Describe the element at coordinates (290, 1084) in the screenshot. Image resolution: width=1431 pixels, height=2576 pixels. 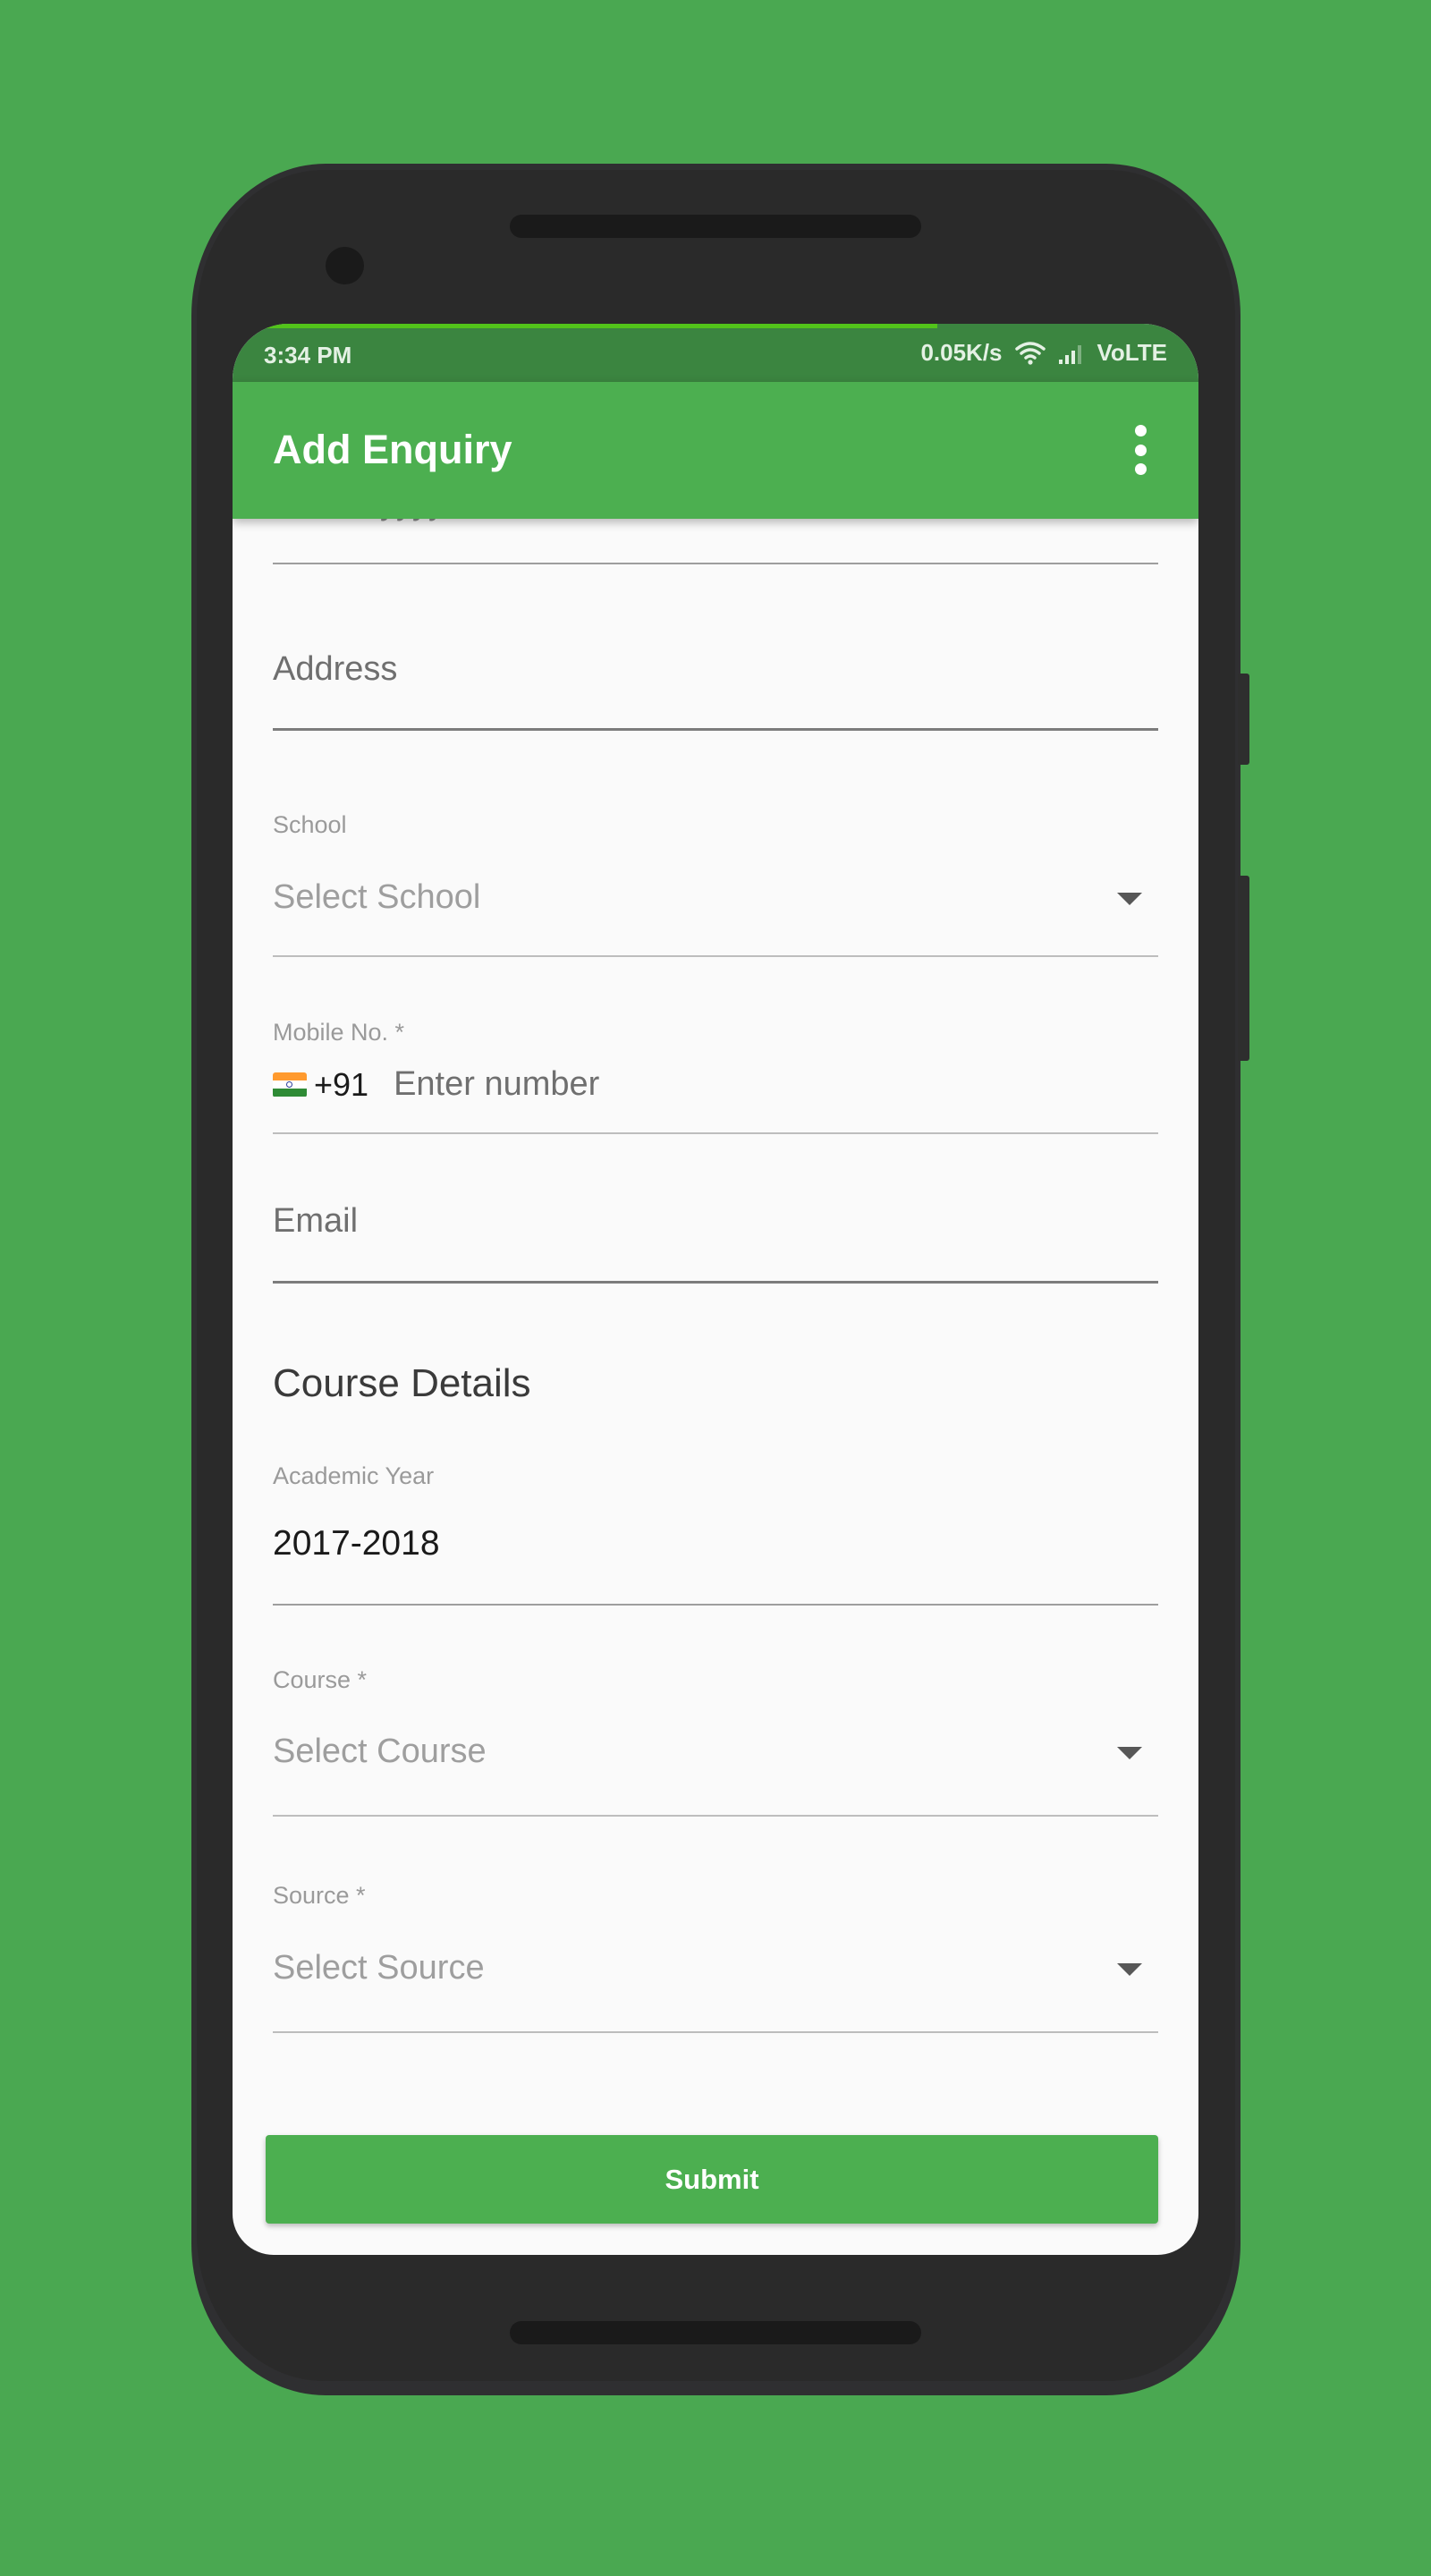
I see `india-flag-icon` at that location.